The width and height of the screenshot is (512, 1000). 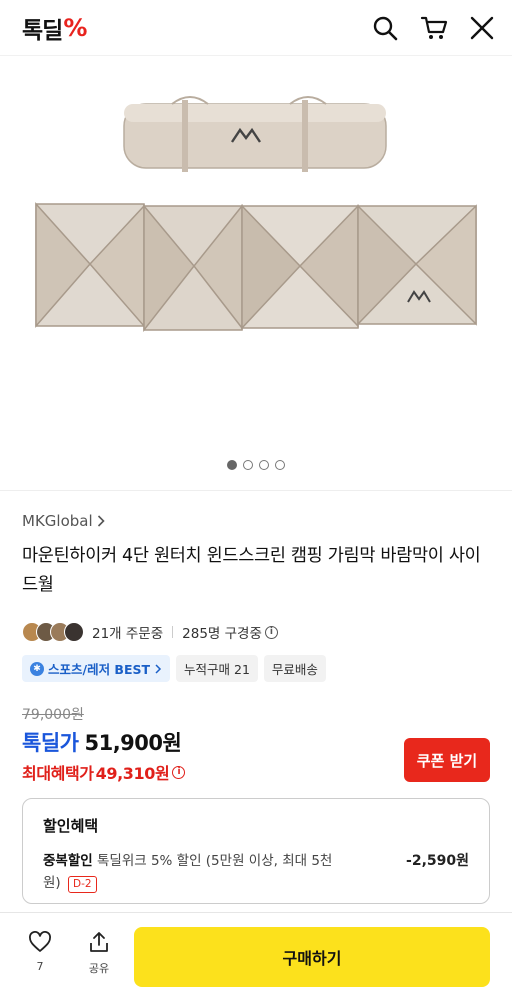 What do you see at coordinates (40, 966) in the screenshot?
I see `like-count: 7` at bounding box center [40, 966].